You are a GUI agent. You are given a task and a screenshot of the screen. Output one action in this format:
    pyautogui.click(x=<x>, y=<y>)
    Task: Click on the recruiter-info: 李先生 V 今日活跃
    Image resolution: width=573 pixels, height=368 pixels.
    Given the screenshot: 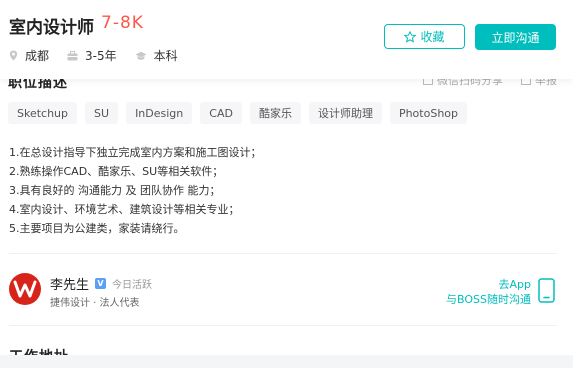 What is the action you would take?
    pyautogui.click(x=101, y=283)
    